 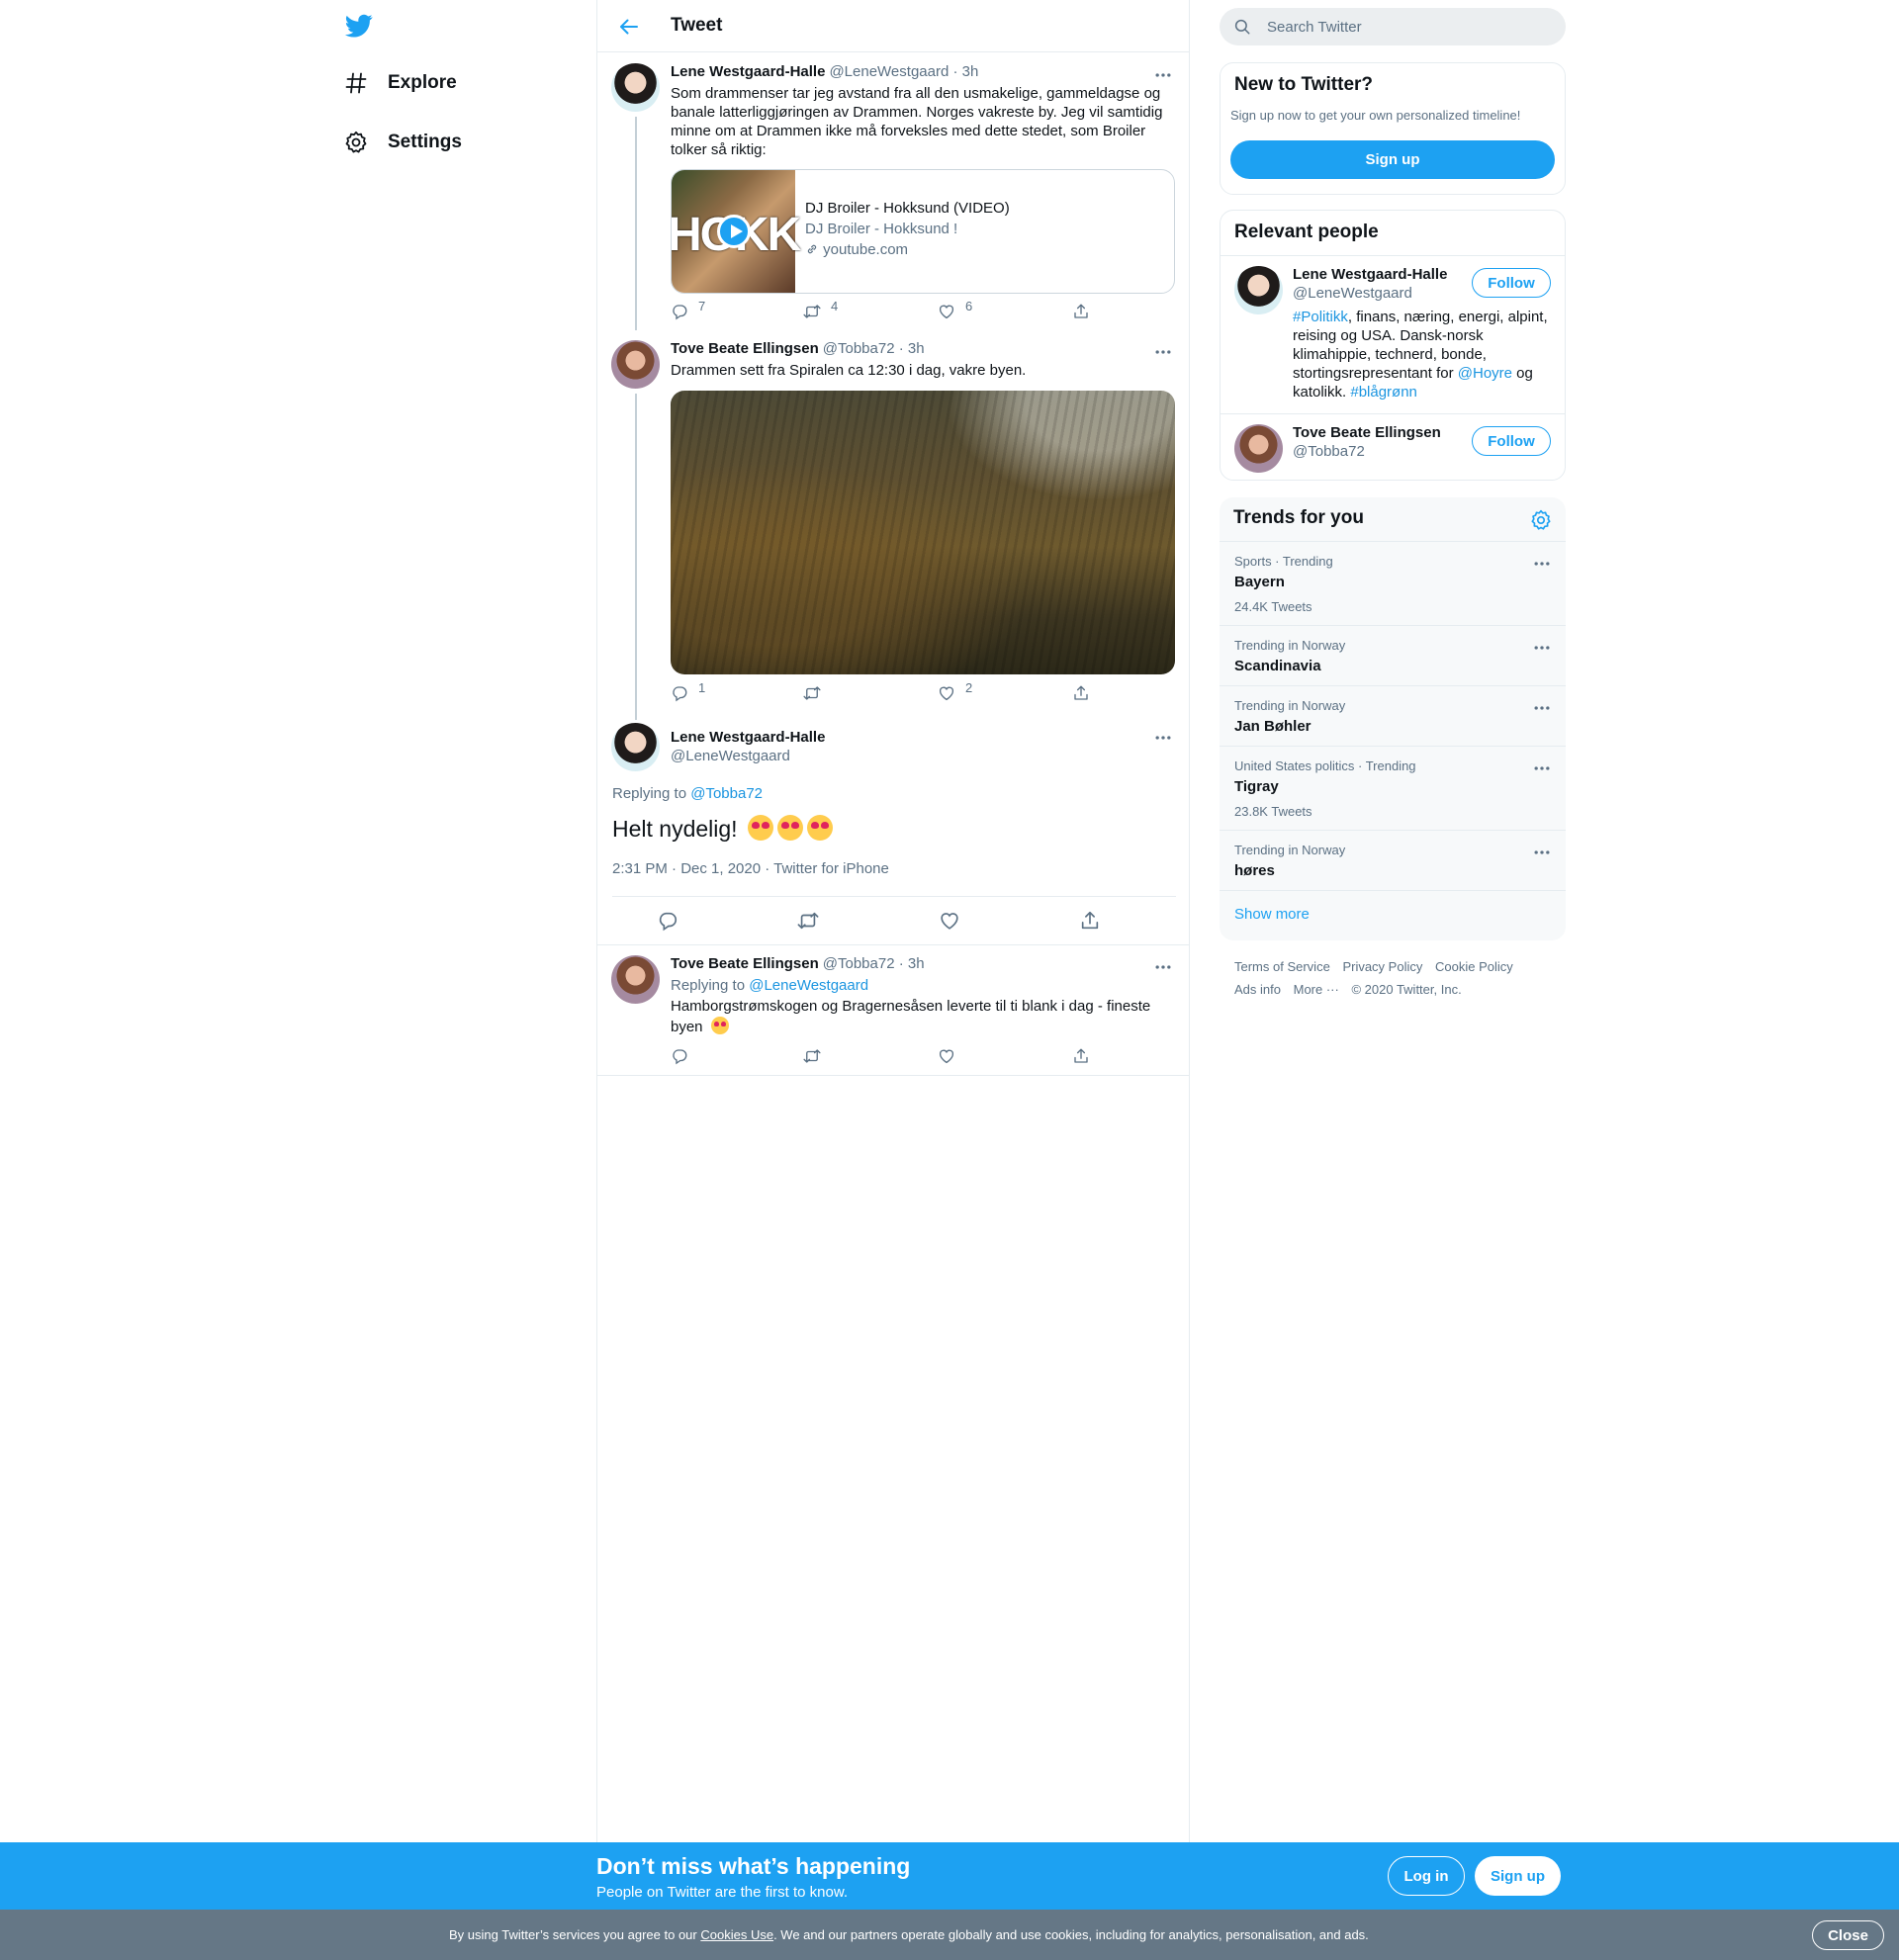 I want to click on like-button: 2, so click(x=955, y=691).